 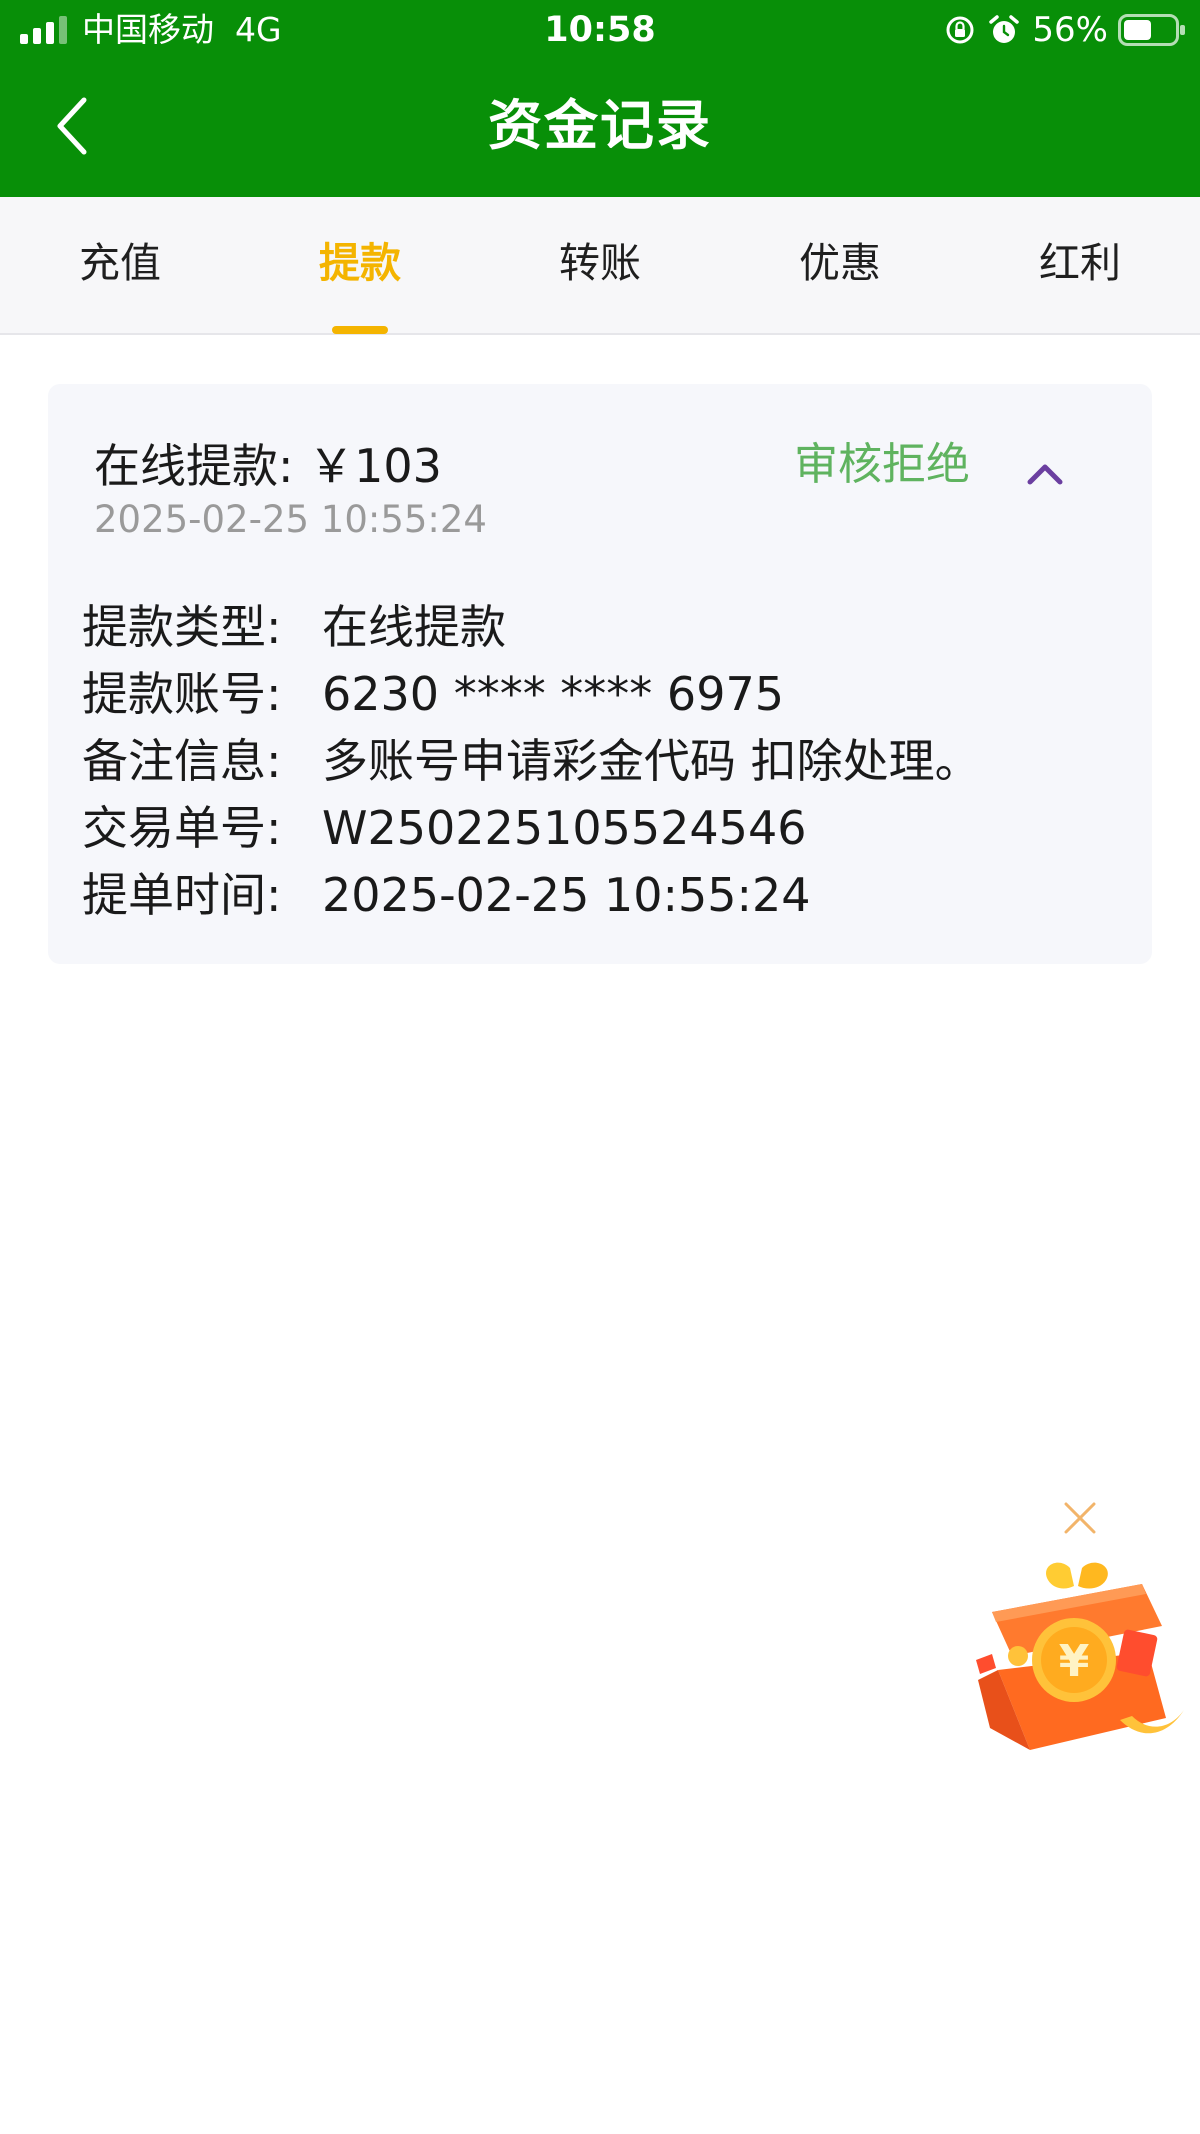 I want to click on tab-promotion: 优惠, so click(x=840, y=265).